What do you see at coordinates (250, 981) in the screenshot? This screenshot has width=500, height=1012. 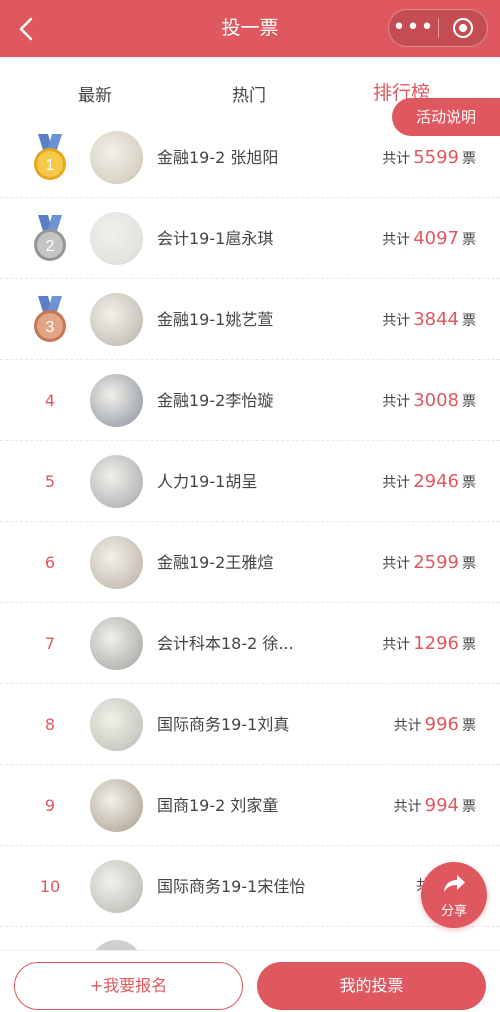 I see `bottom-action-bar: +我要报名 我的投票` at bounding box center [250, 981].